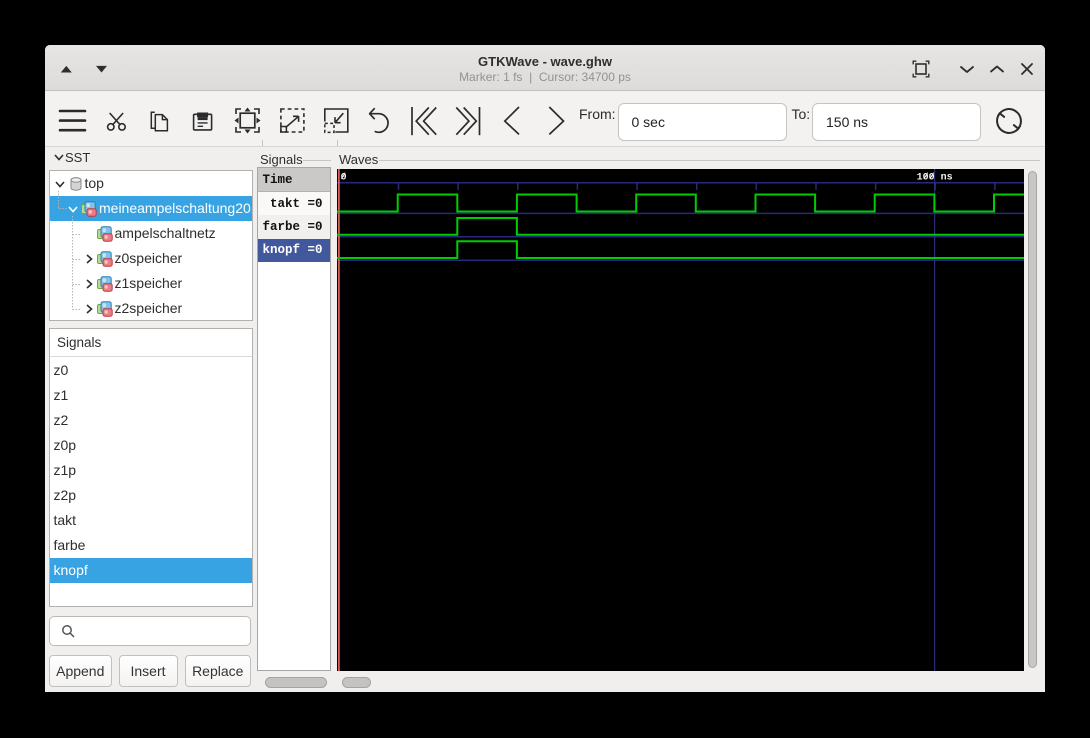 The width and height of the screenshot is (1090, 738). I want to click on svg-text: 0, so click(344, 177).